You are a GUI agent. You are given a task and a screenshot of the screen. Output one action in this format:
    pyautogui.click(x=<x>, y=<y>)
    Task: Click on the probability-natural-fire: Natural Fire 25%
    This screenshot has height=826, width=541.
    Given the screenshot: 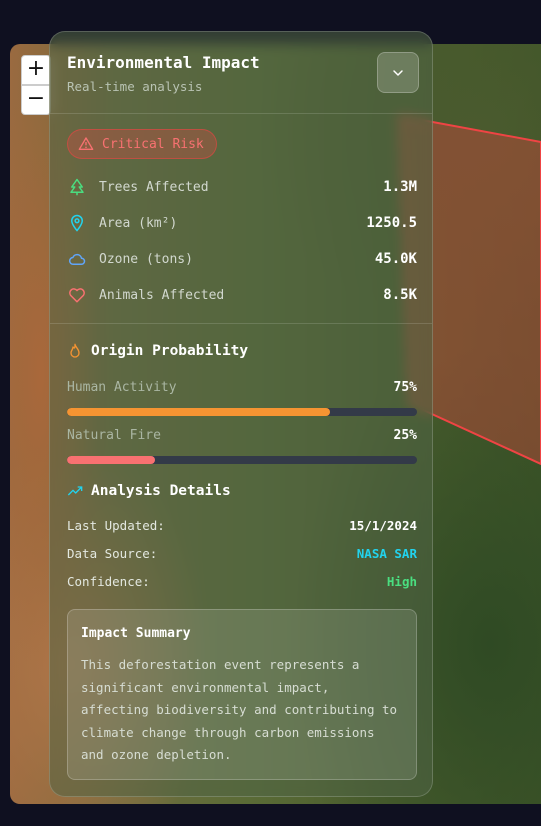 What is the action you would take?
    pyautogui.click(x=242, y=446)
    